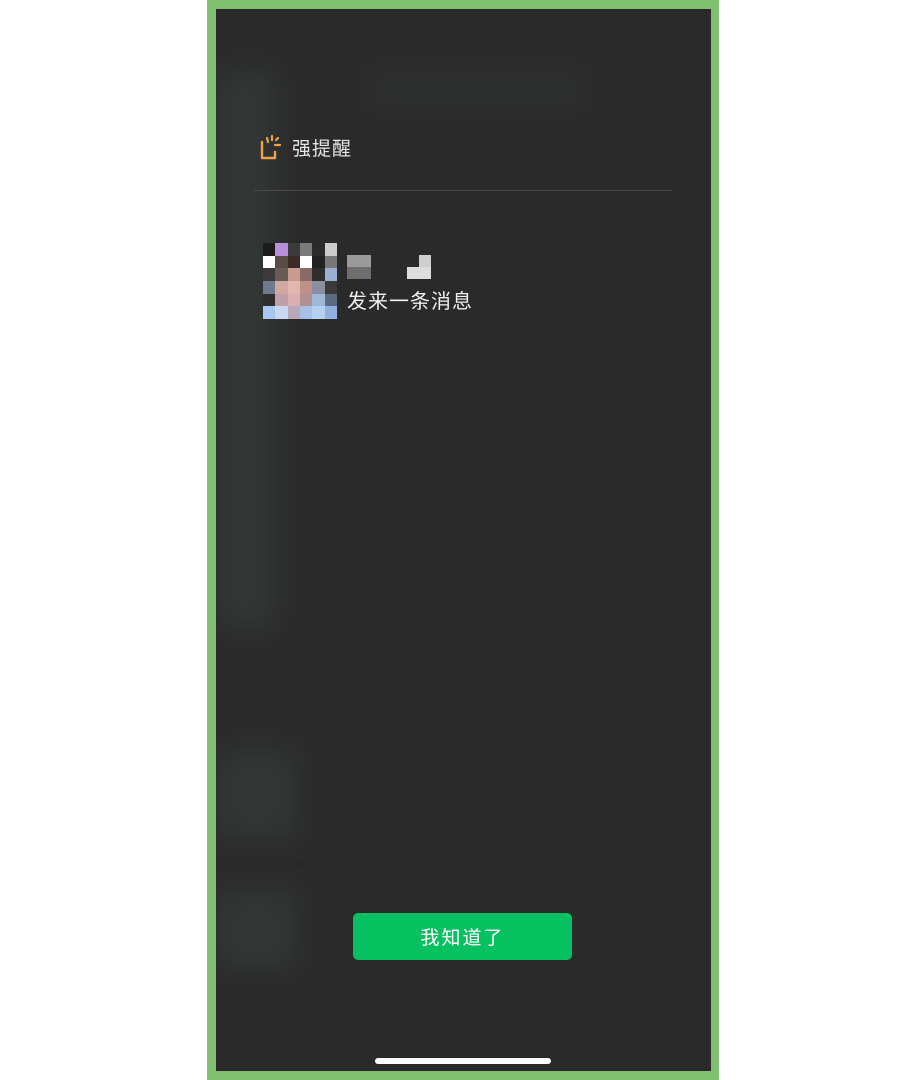 The height and width of the screenshot is (1080, 900). I want to click on divider, so click(463, 190).